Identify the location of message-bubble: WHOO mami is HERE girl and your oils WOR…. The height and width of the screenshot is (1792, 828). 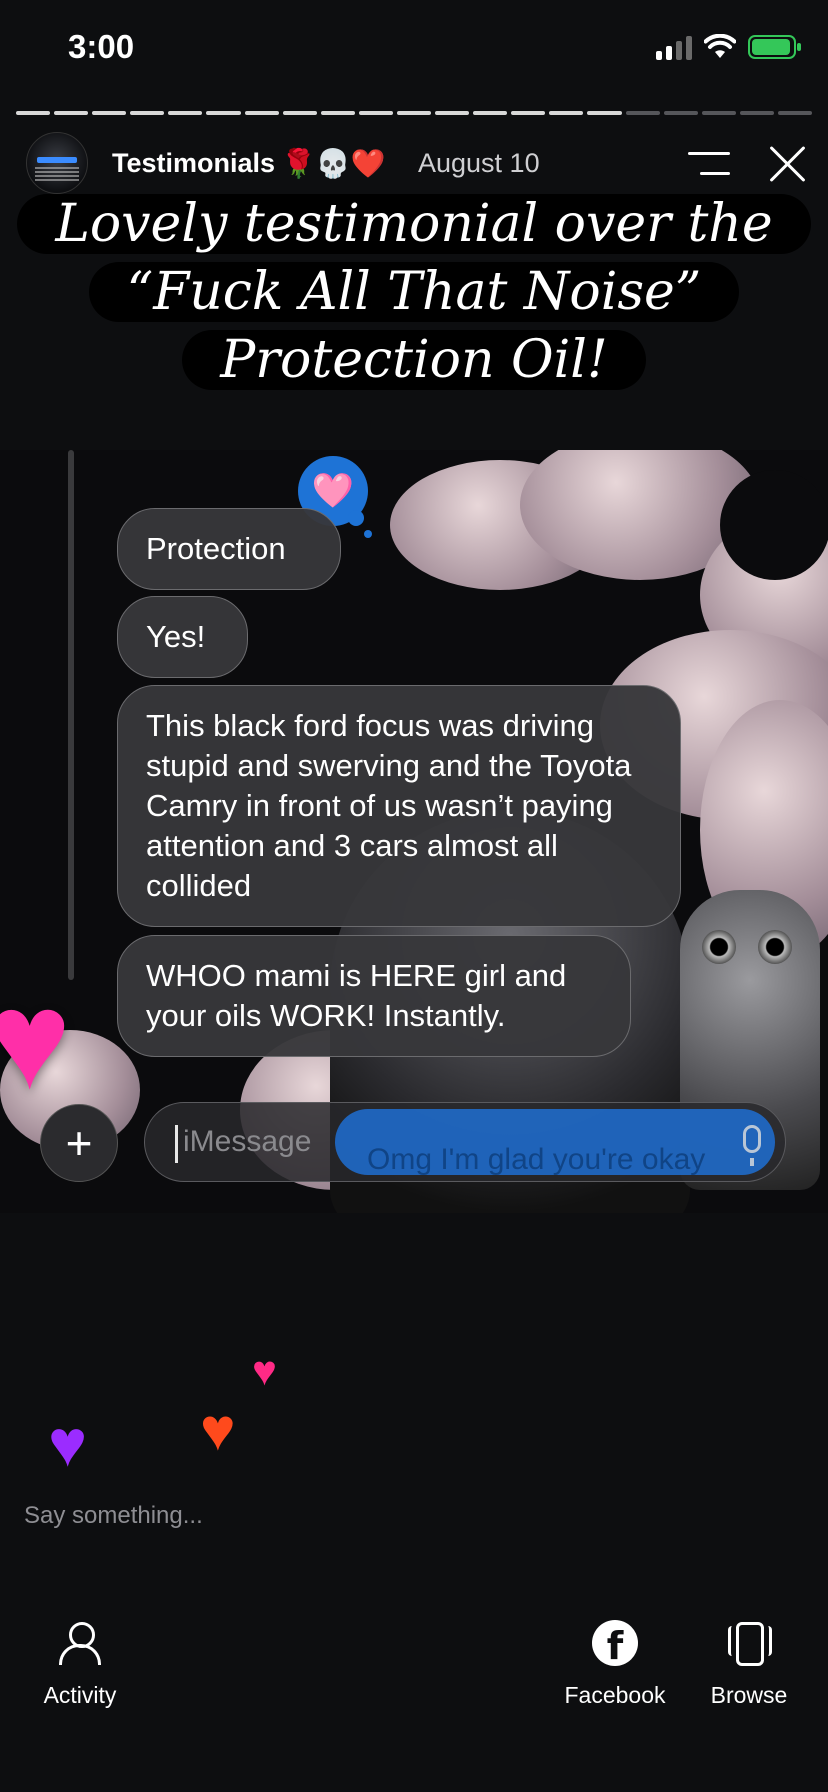
(374, 996).